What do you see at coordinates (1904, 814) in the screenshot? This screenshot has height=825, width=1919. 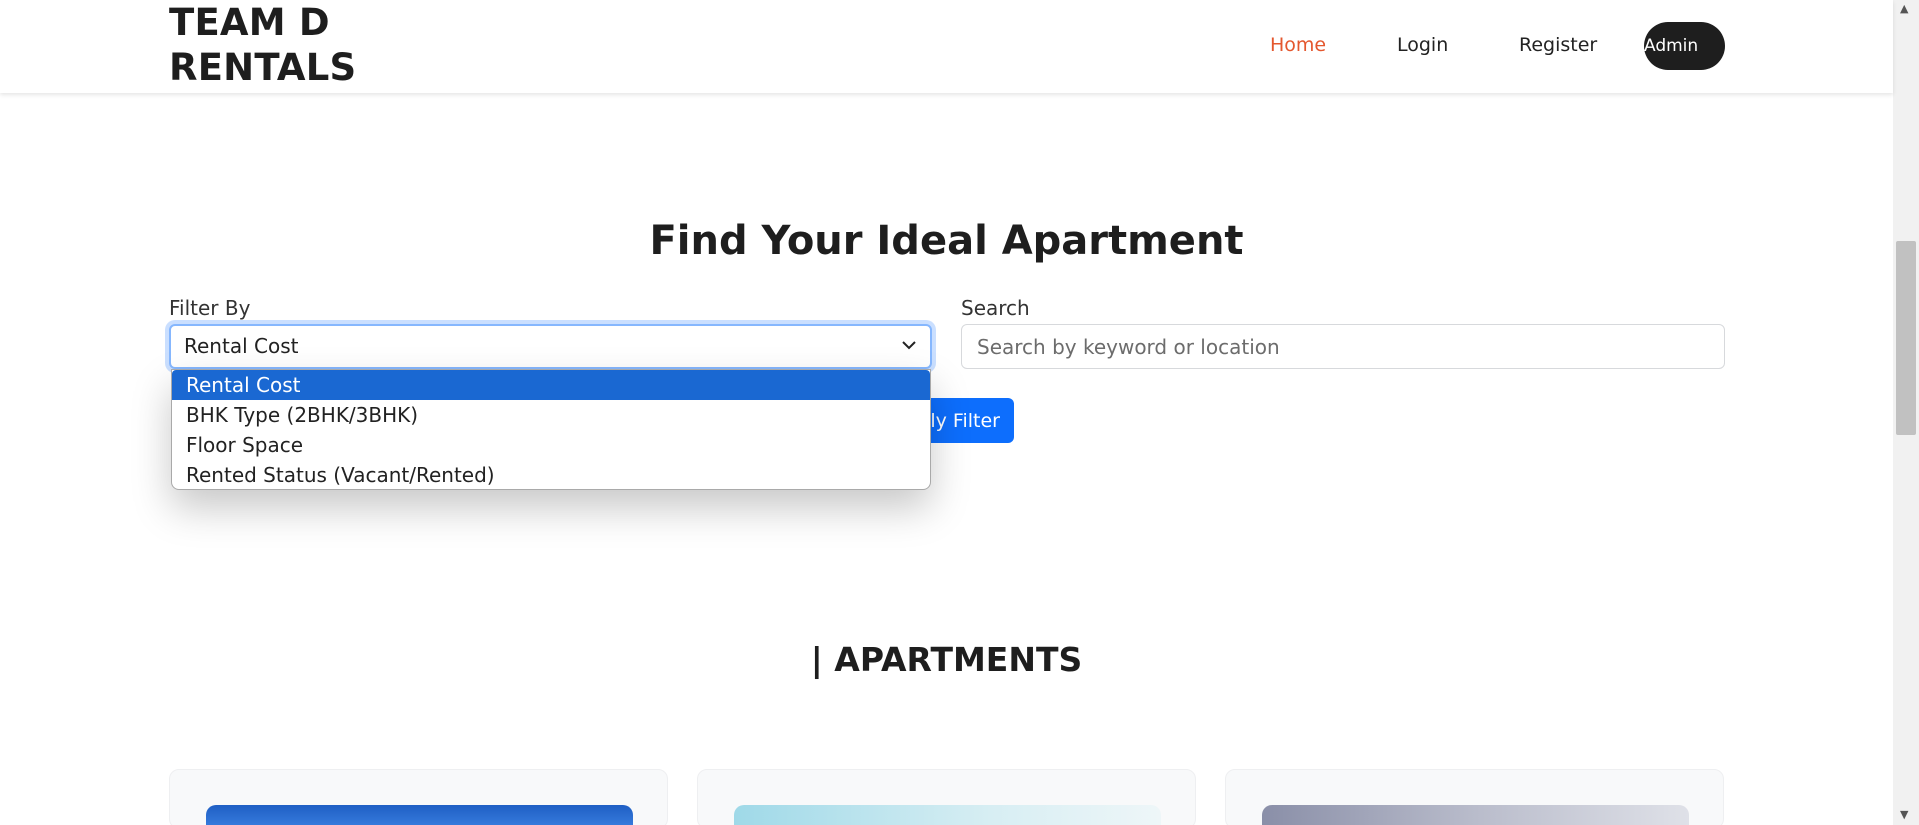 I see `scroll-down-arrow-icon: ▼` at bounding box center [1904, 814].